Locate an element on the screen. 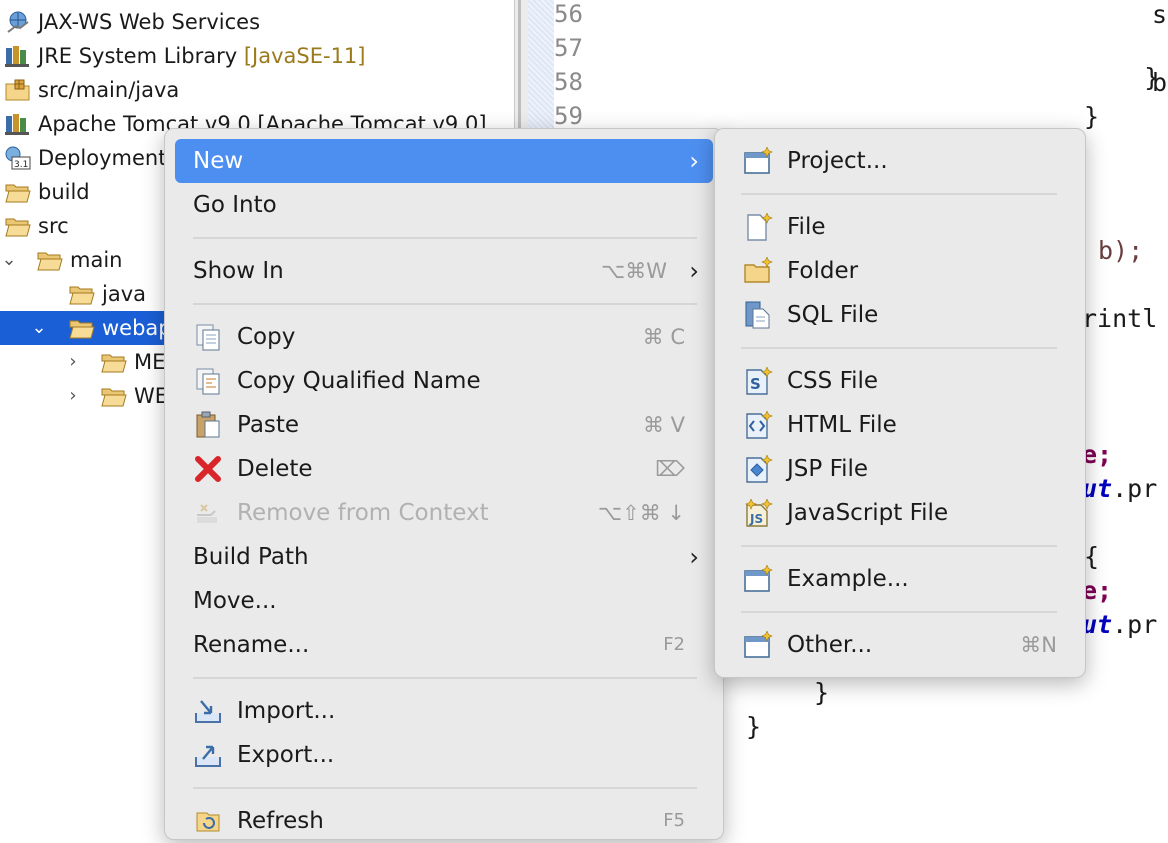 This screenshot has height=843, width=1168. submenu-item-label: CSS File is located at coordinates (833, 381).